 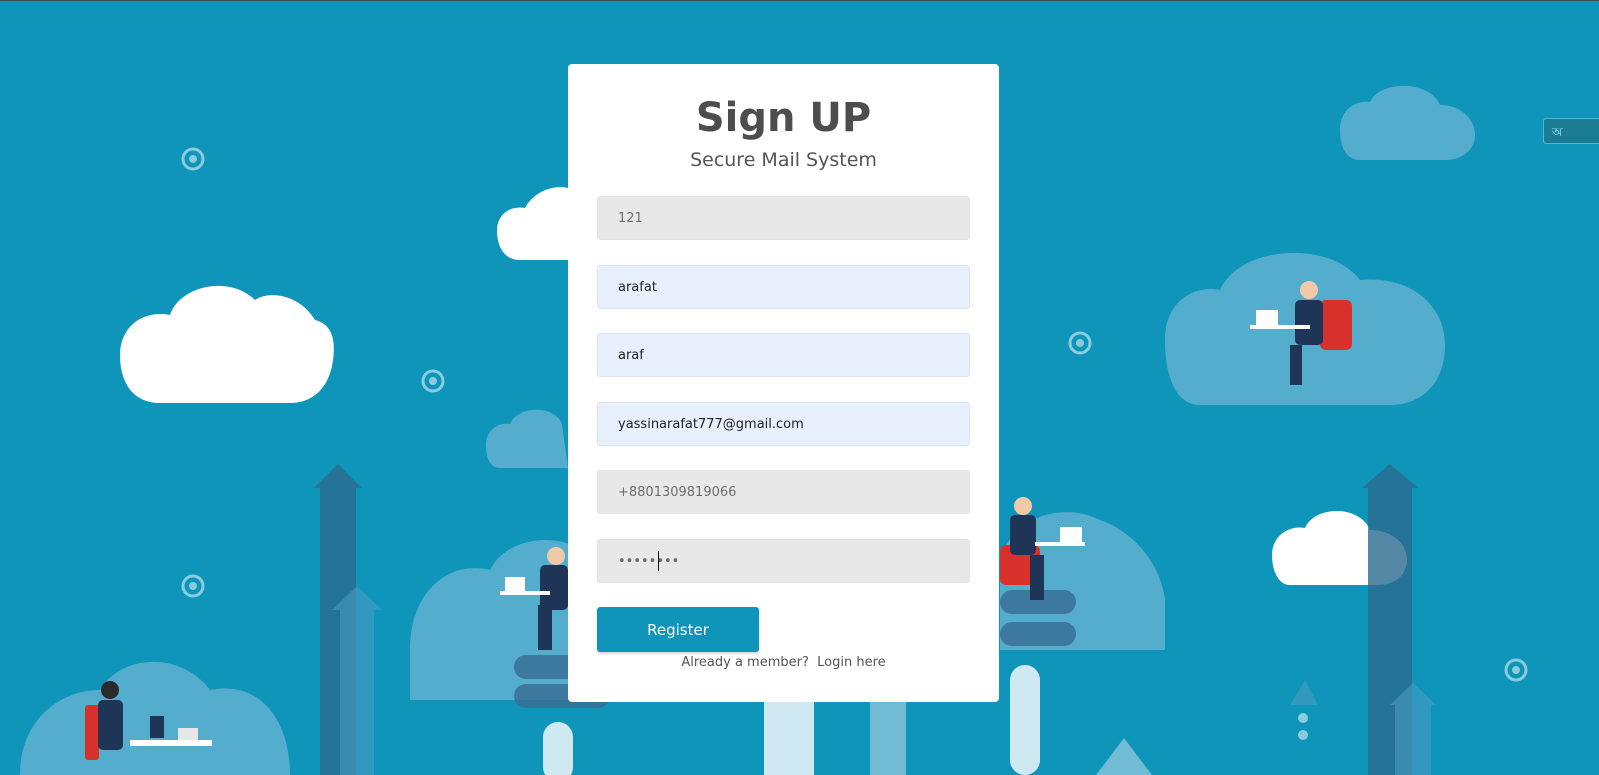 What do you see at coordinates (1557, 132) in the screenshot?
I see `language-widget-label: অ` at bounding box center [1557, 132].